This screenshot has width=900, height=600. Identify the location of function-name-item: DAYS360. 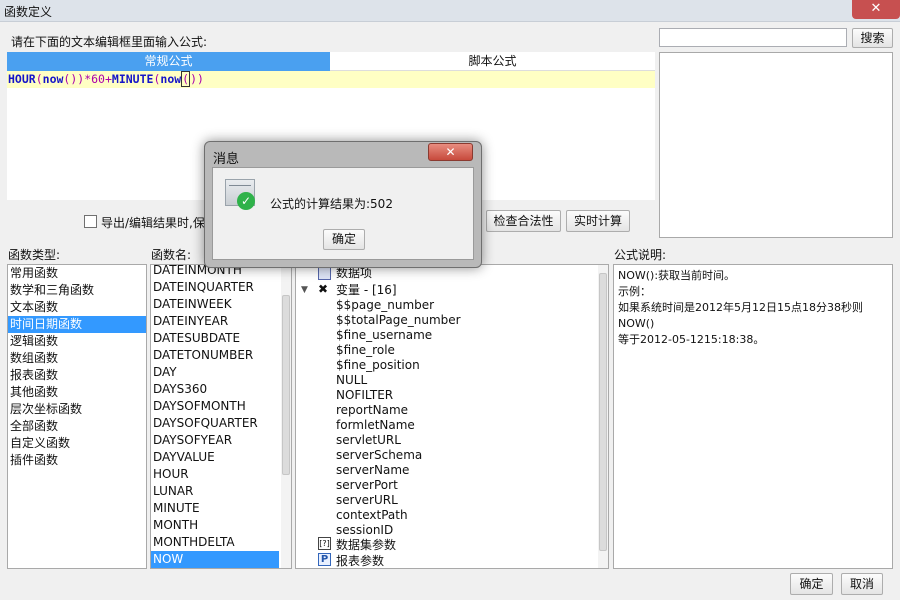
(215, 389).